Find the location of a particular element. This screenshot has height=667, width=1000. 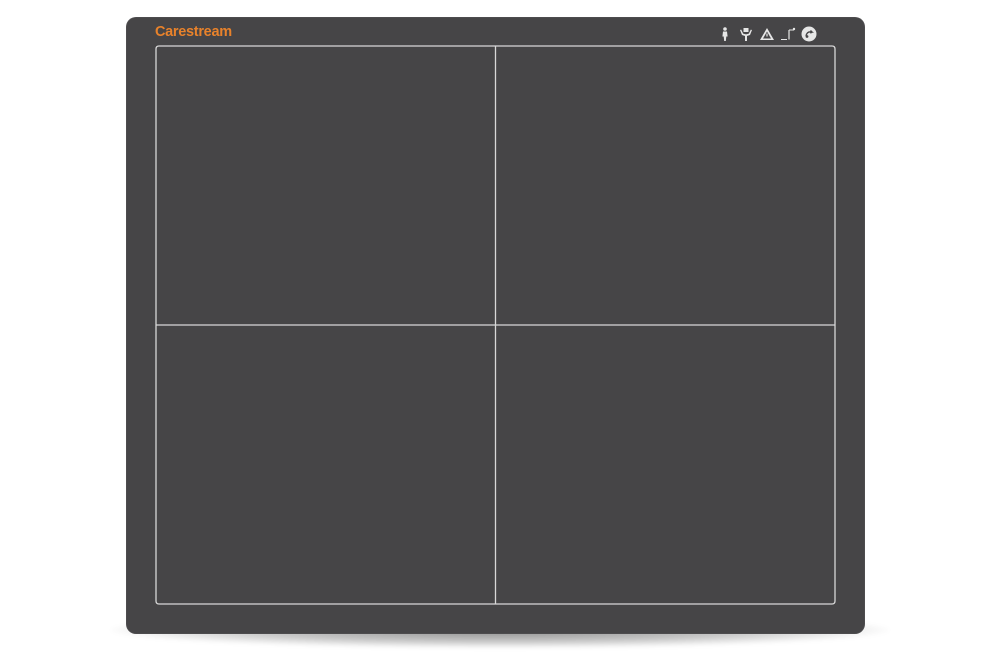

hands-icon is located at coordinates (746, 34).